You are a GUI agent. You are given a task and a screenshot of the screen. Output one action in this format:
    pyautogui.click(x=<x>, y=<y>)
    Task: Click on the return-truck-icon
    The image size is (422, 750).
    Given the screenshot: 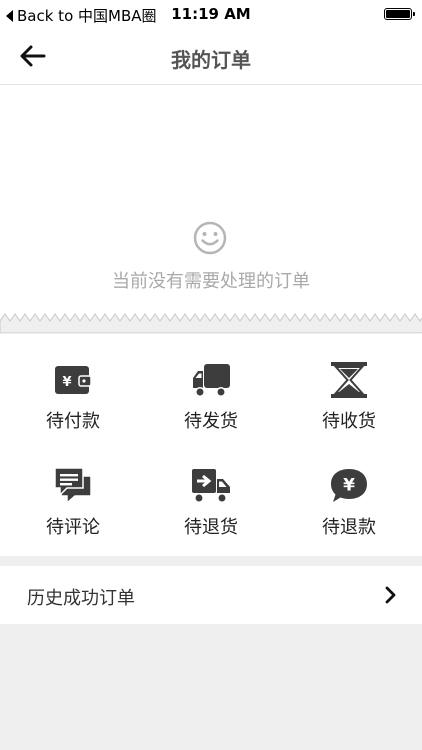 What is the action you would take?
    pyautogui.click(x=211, y=486)
    